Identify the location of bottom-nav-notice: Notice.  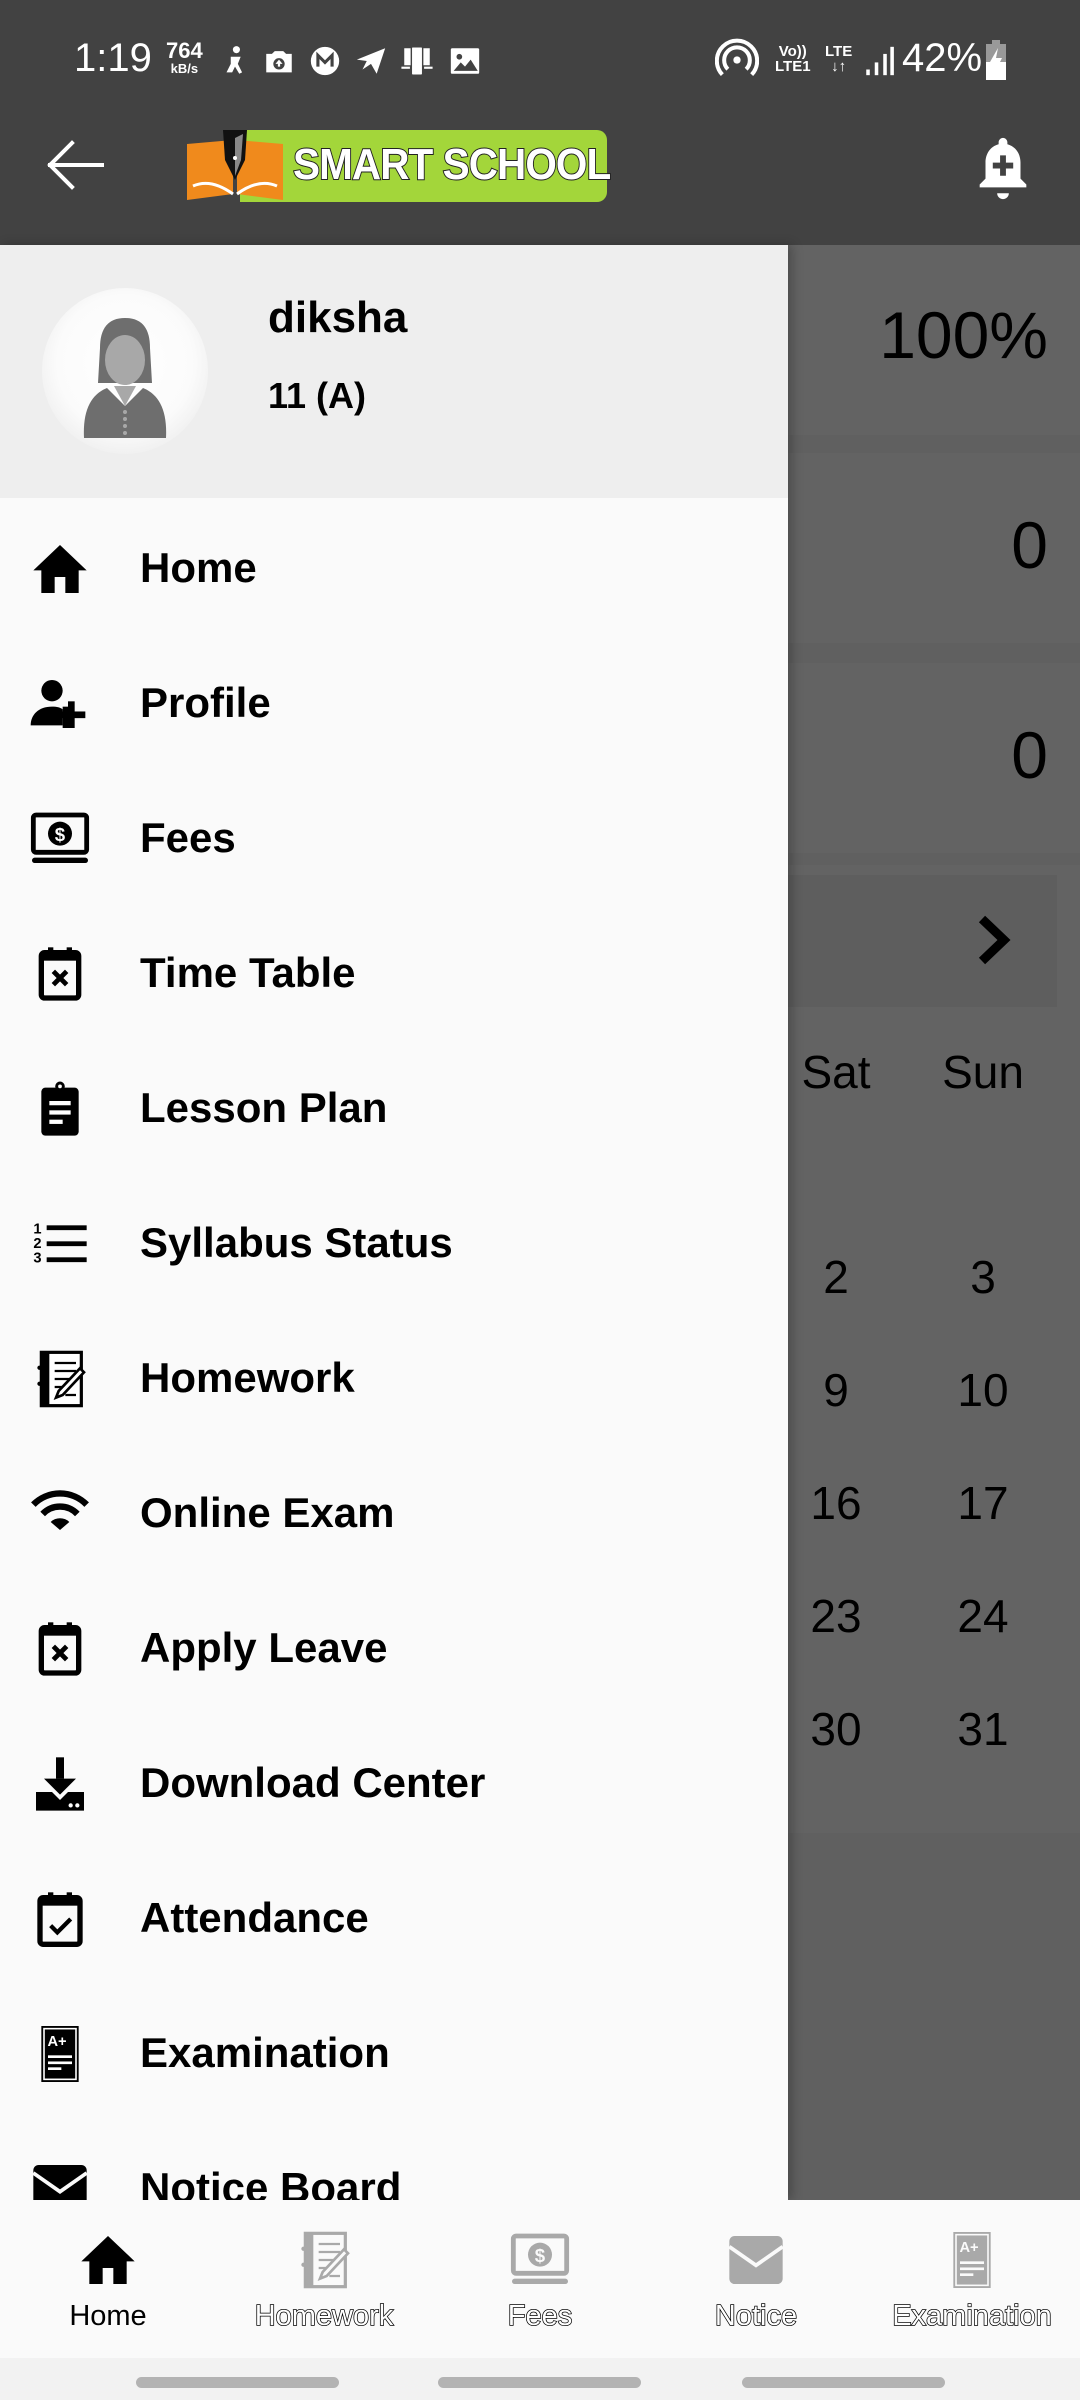
(756, 2279).